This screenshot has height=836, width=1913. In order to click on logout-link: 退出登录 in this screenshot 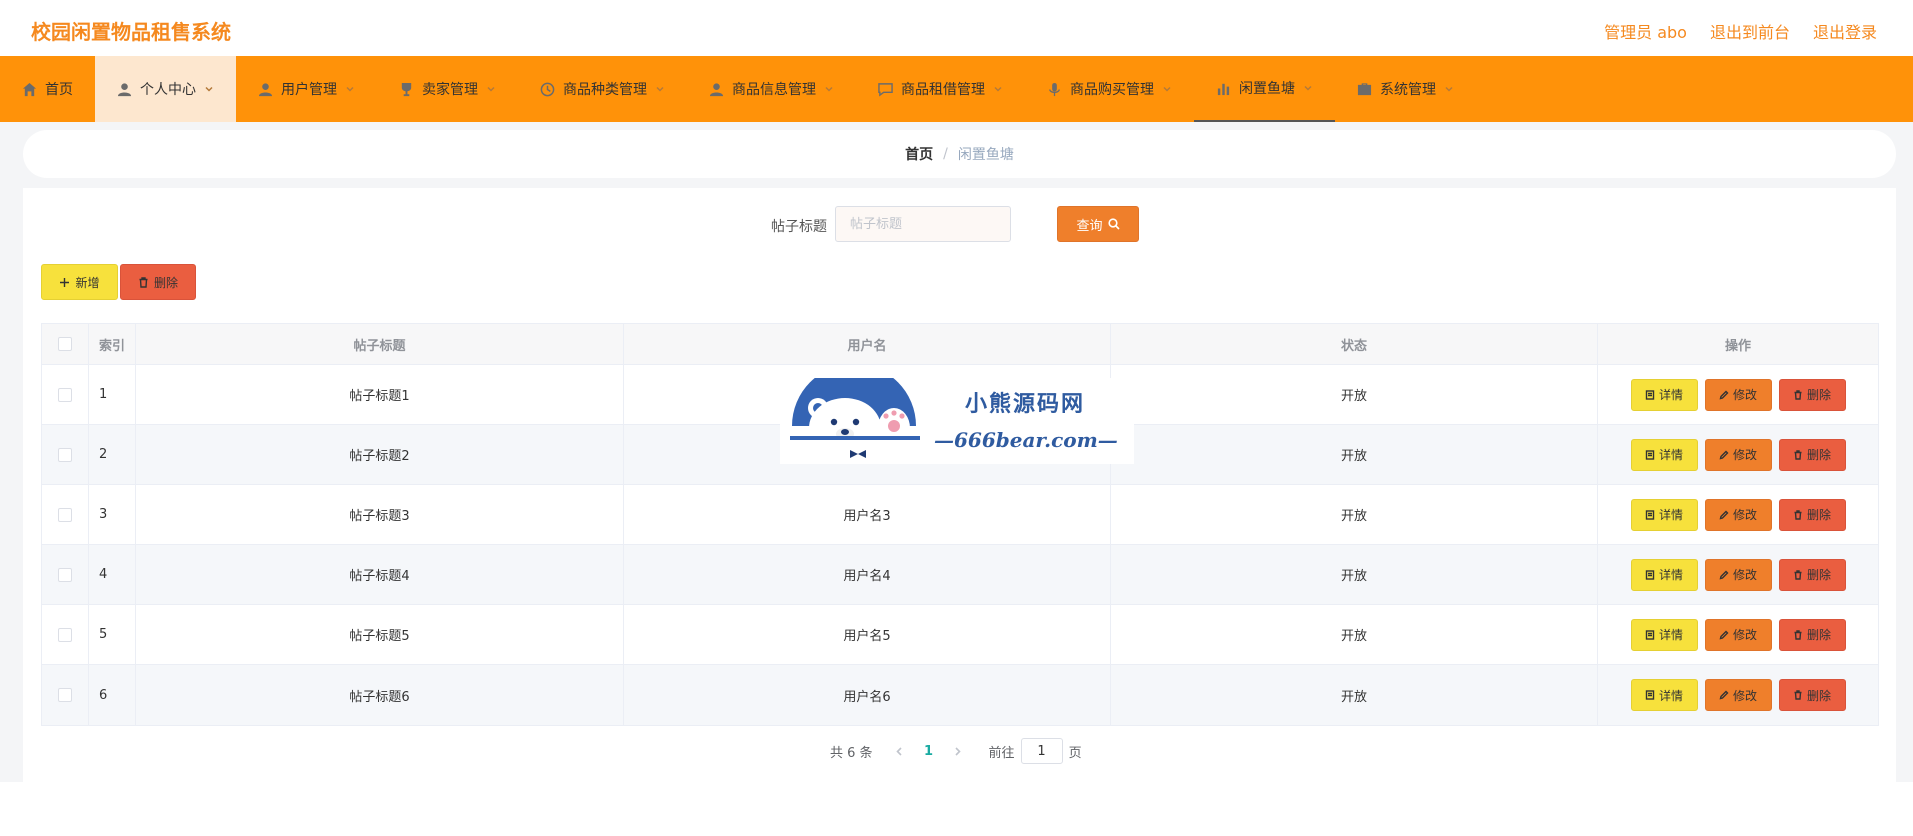, I will do `click(1845, 31)`.